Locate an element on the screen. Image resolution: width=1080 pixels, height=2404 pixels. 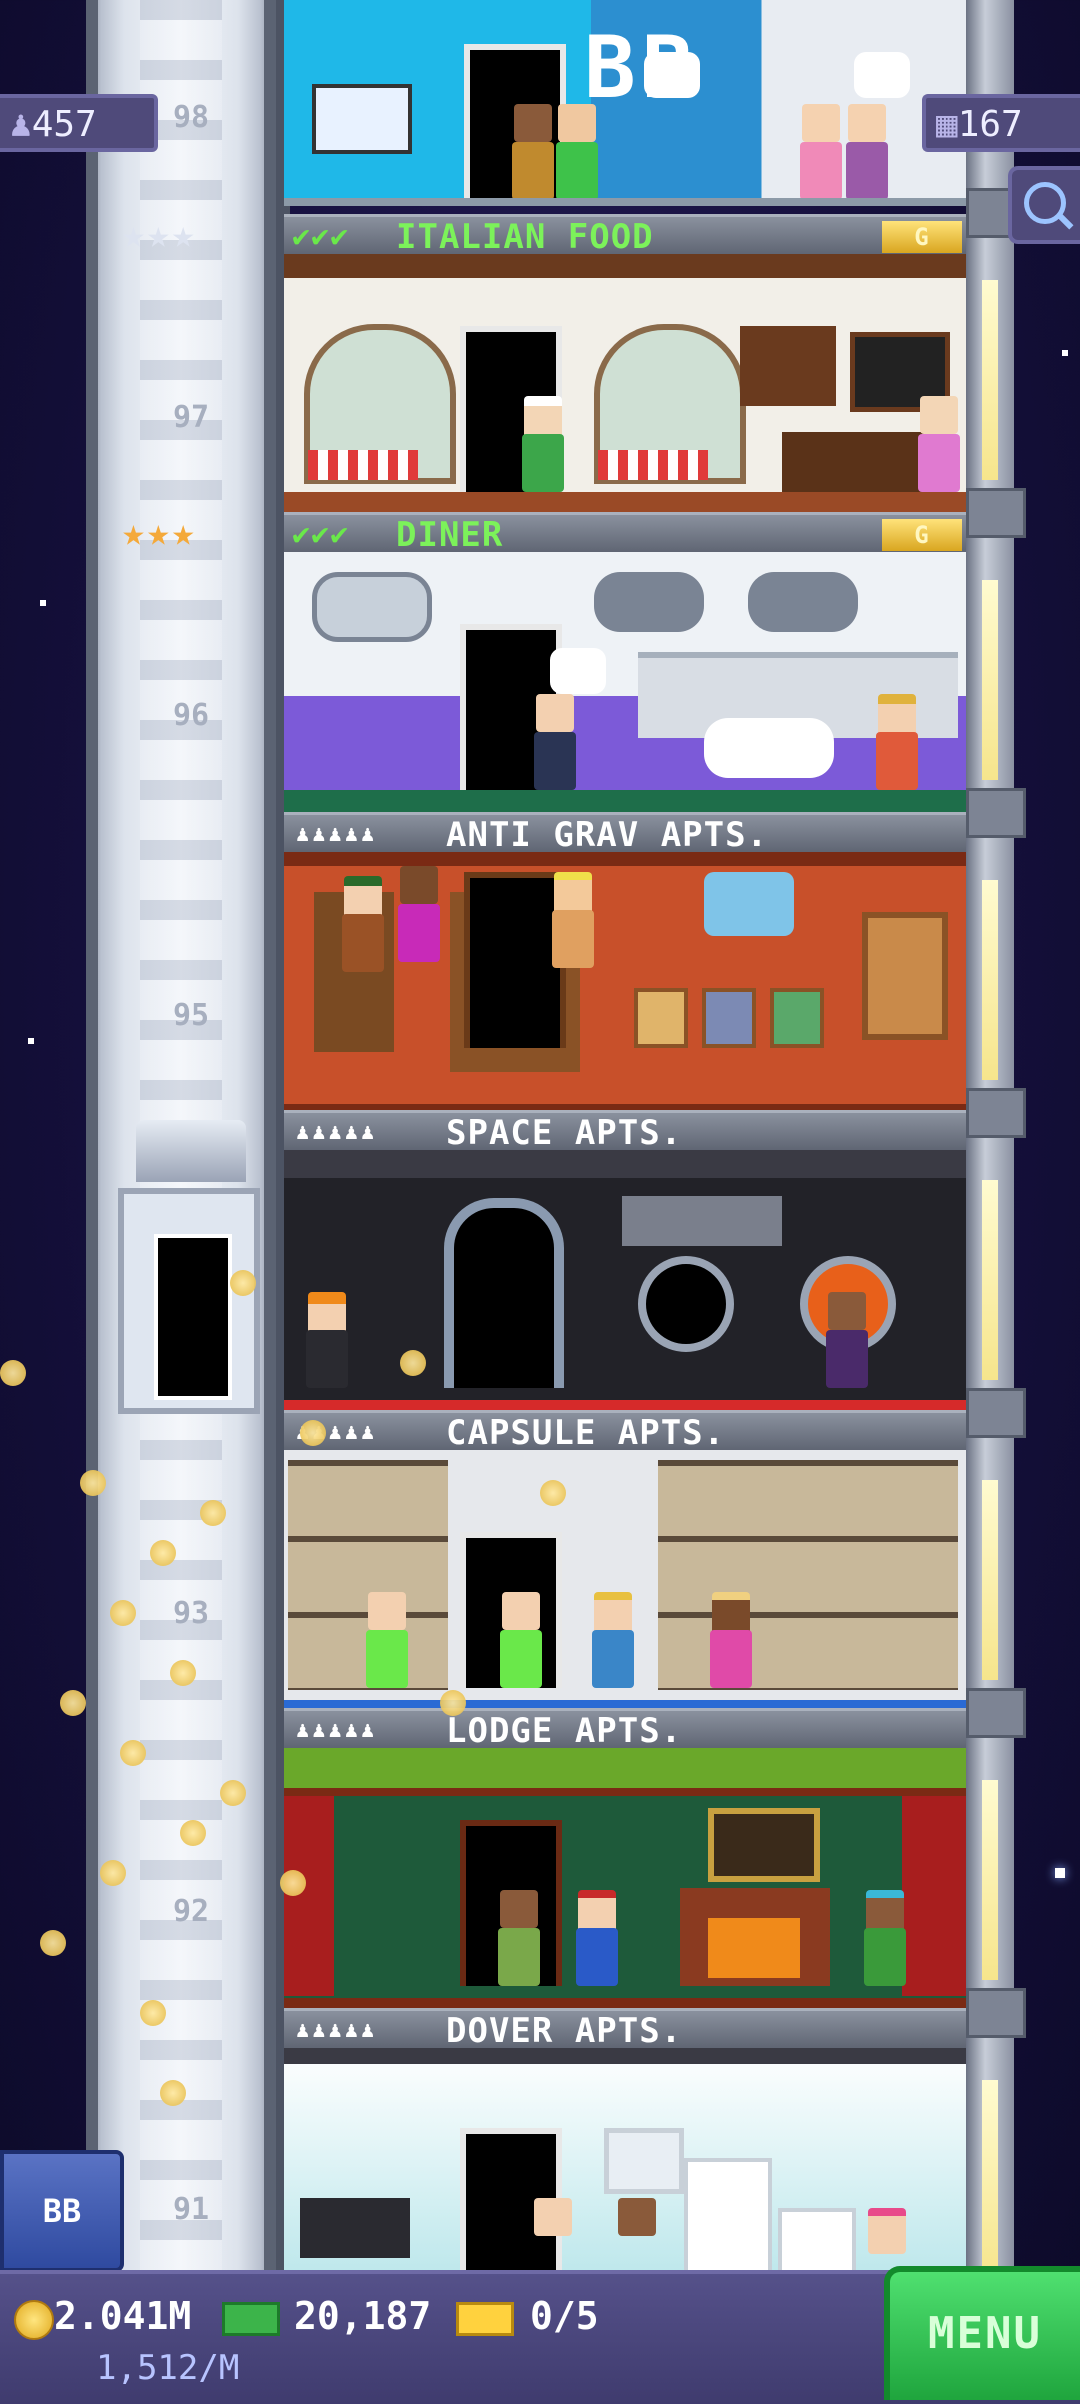
floor-name: CAPSULE APTS. is located at coordinates (586, 1433).